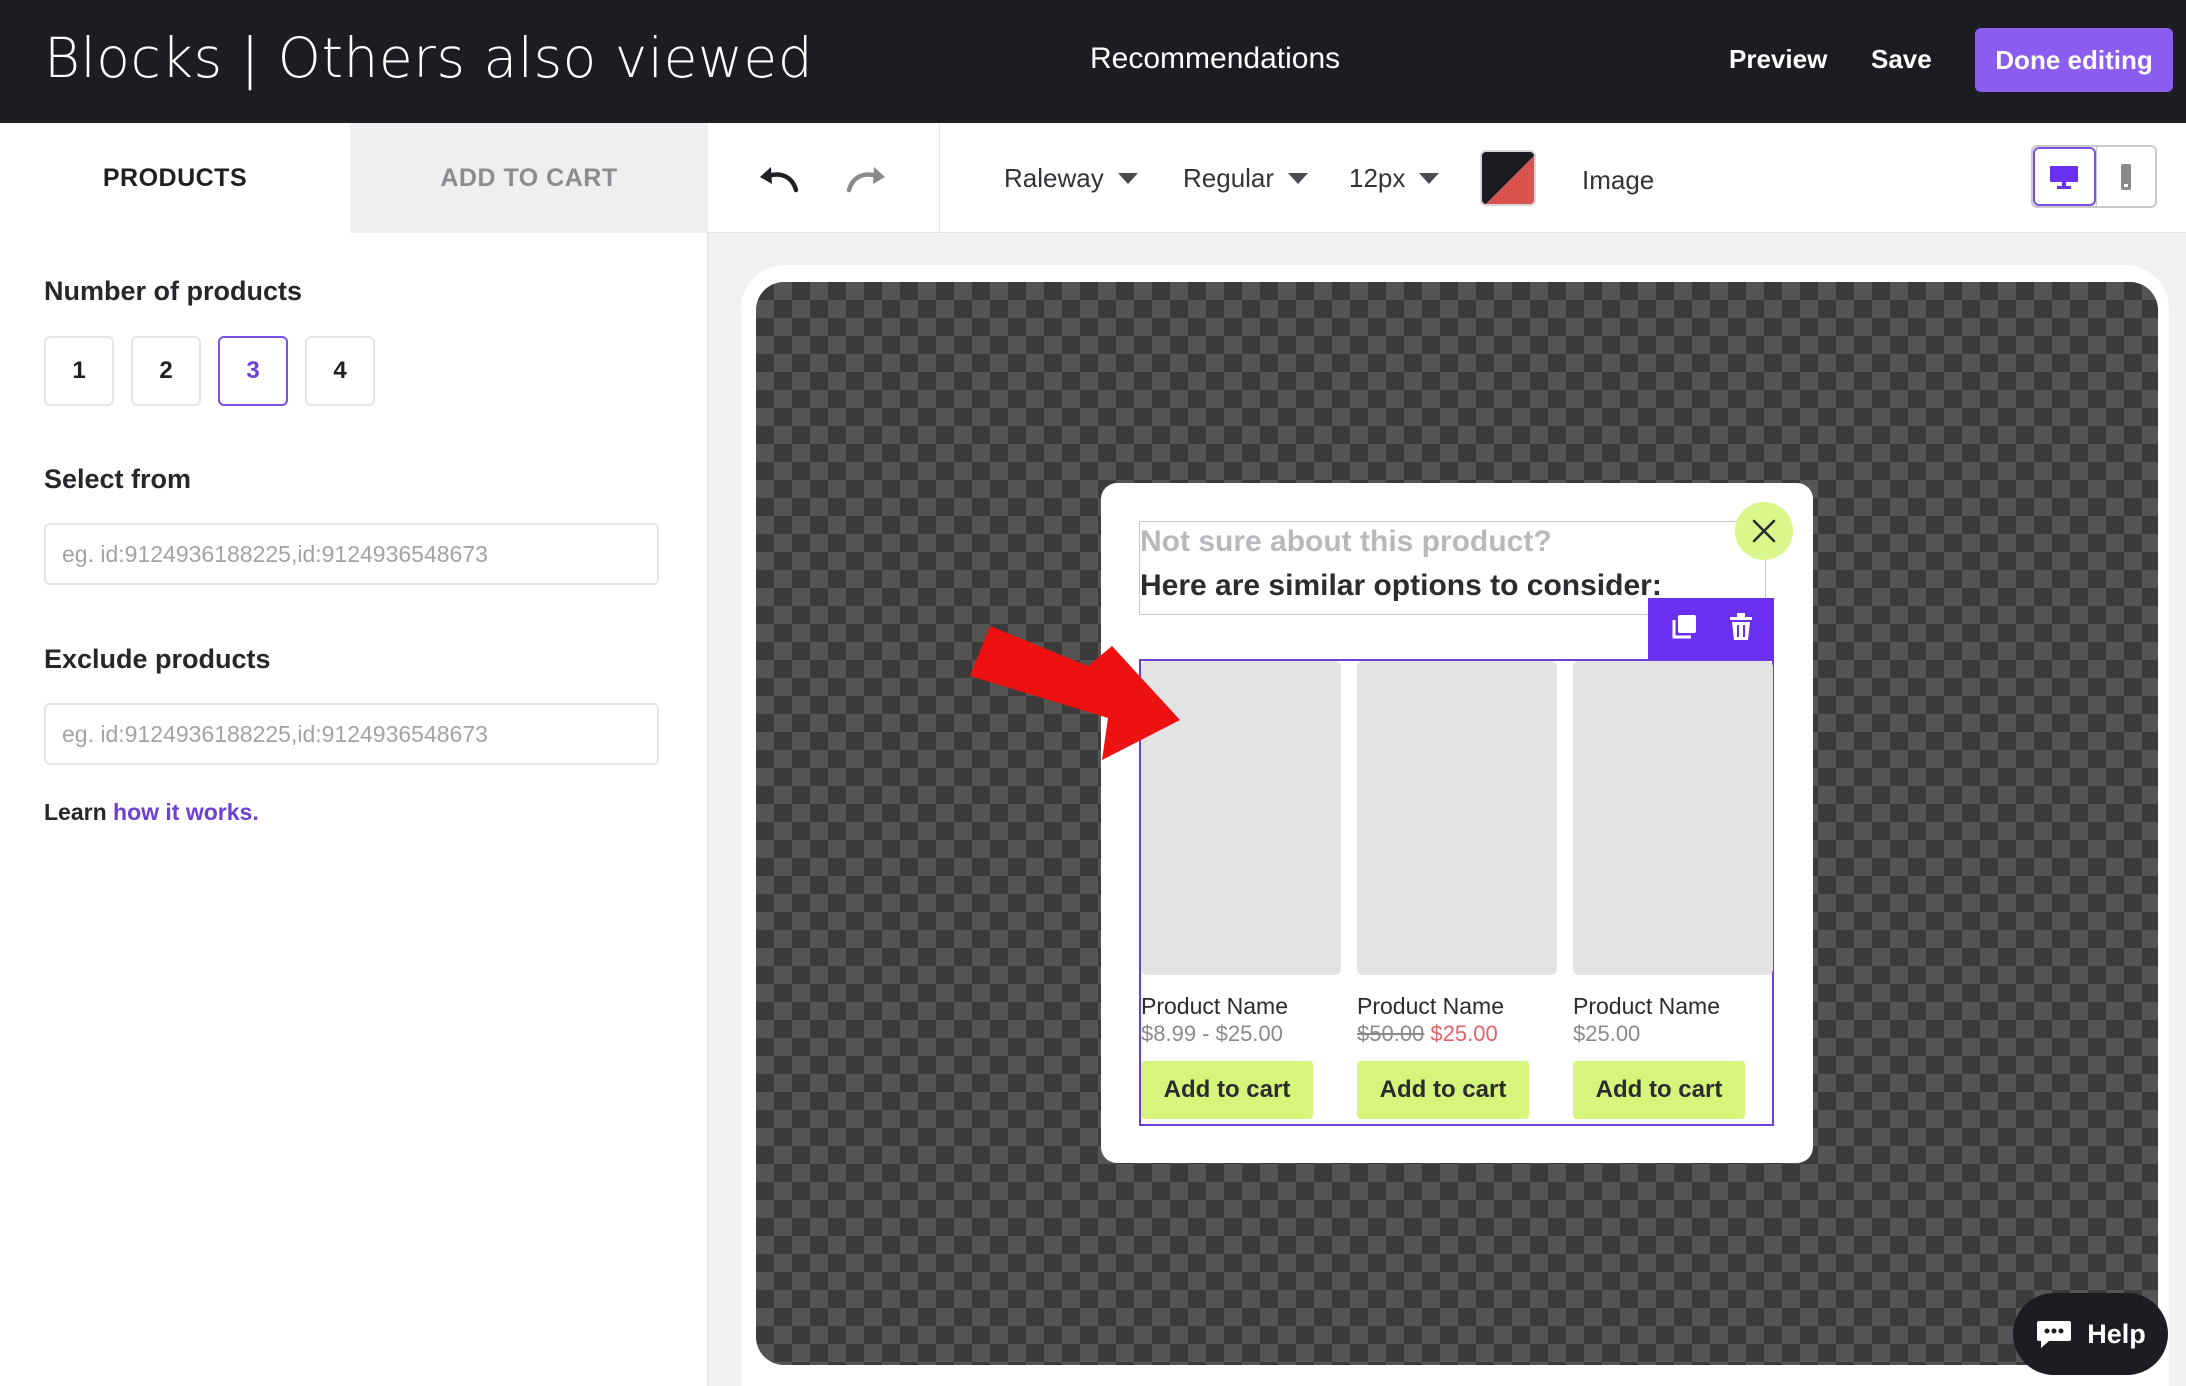 The height and width of the screenshot is (1386, 2186). What do you see at coordinates (1607, 1033) in the screenshot?
I see `product-price: $25.00` at bounding box center [1607, 1033].